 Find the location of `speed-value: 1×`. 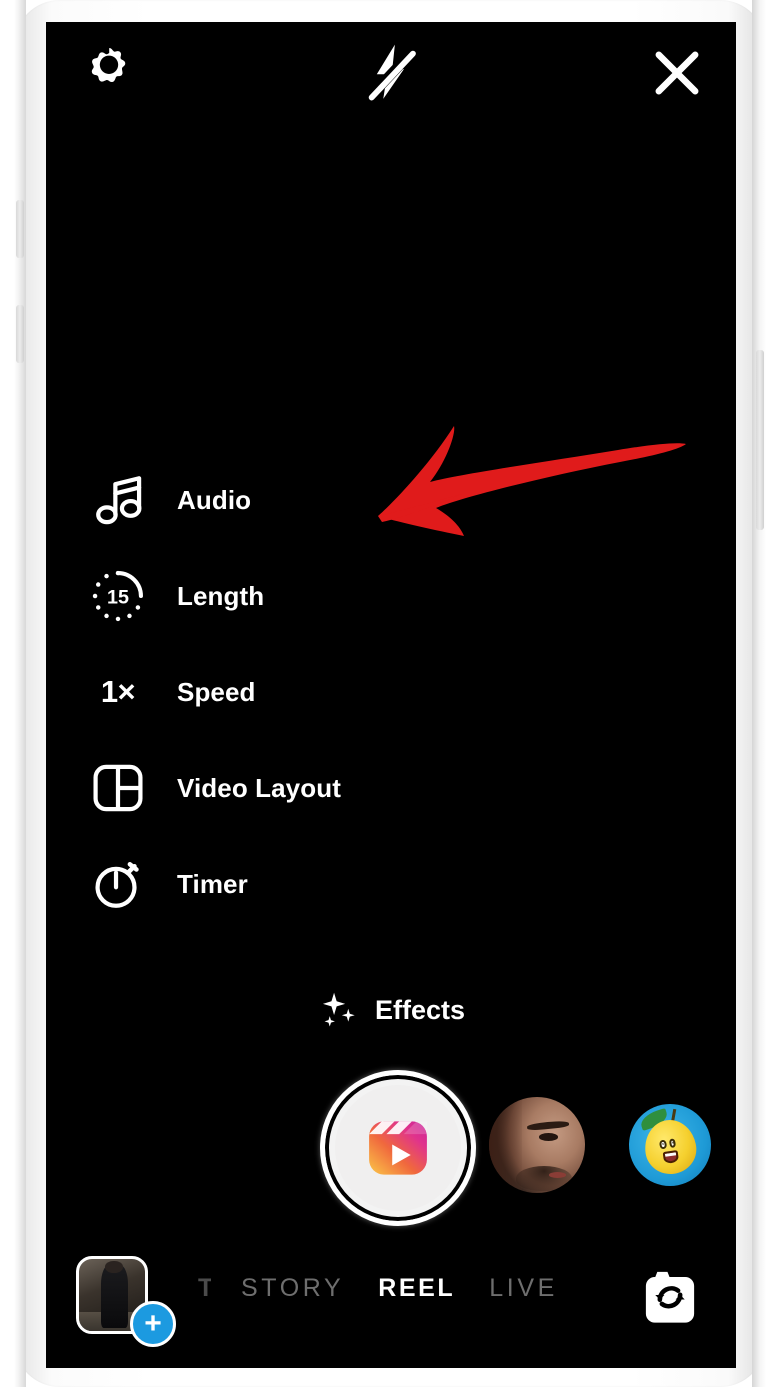

speed-value: 1× is located at coordinates (118, 691).